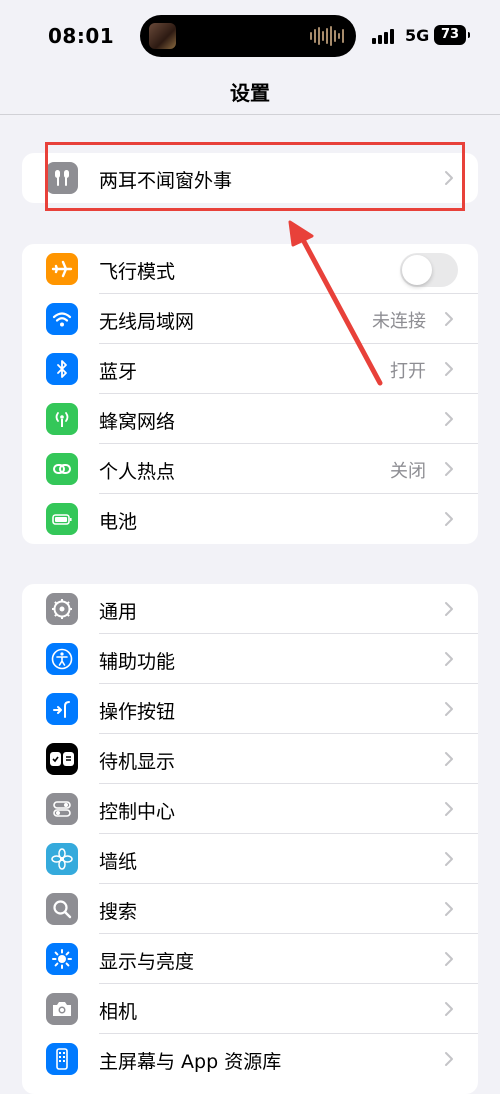 This screenshot has width=500, height=1094. I want to click on navigation-bar: 设置, so click(250, 93).